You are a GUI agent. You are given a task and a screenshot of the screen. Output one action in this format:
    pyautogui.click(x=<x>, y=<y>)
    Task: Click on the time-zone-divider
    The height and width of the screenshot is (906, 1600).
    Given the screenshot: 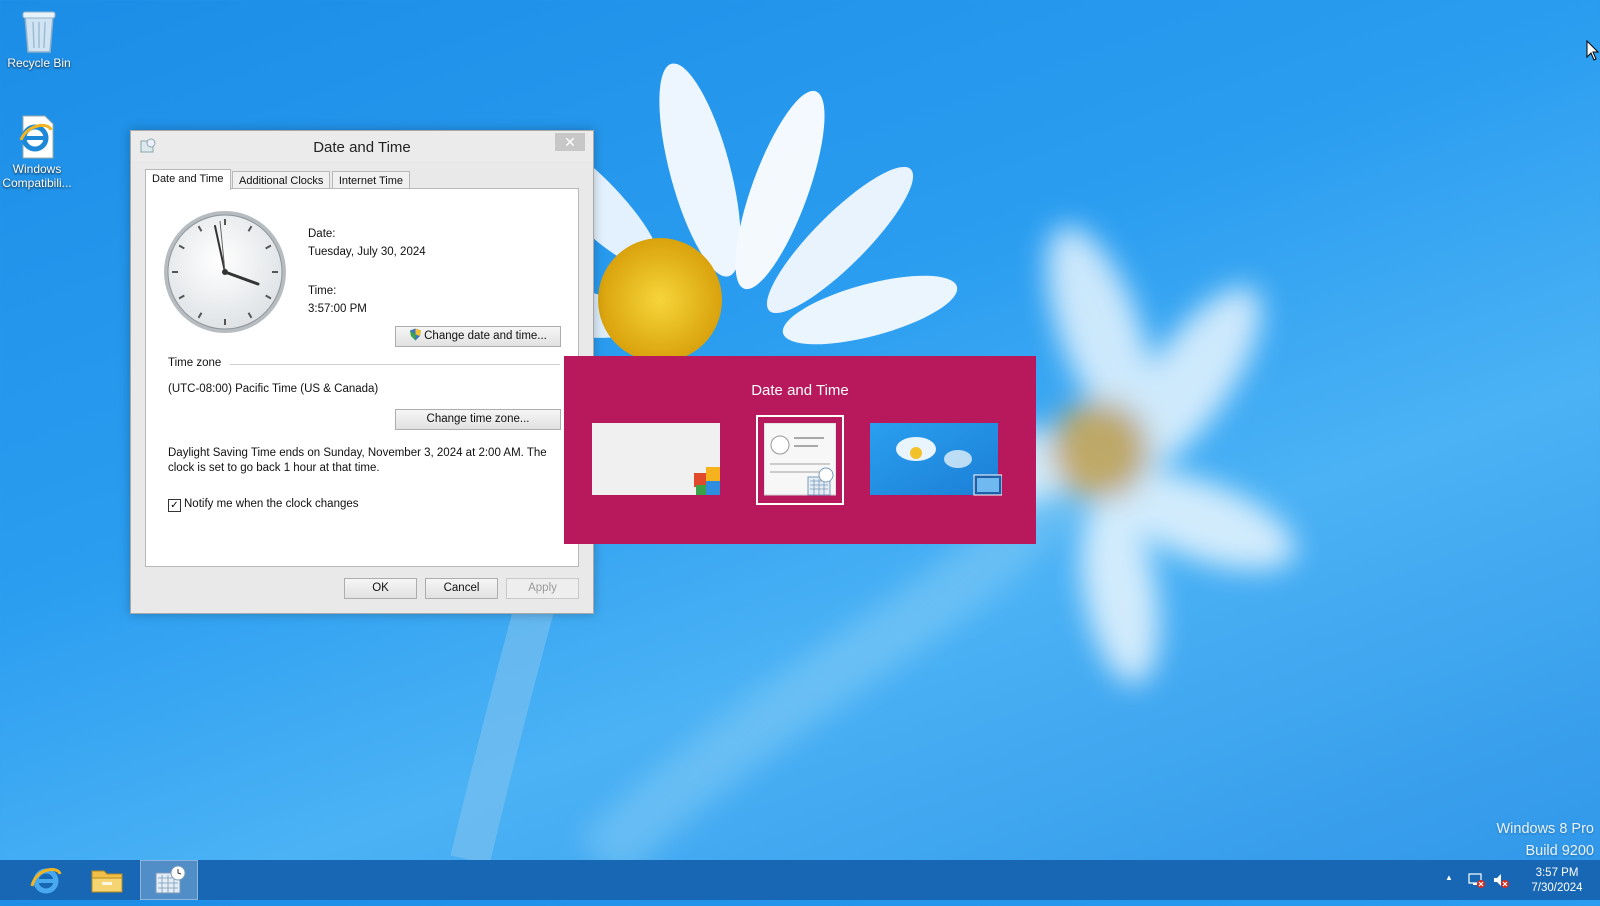 What is the action you would take?
    pyautogui.click(x=395, y=364)
    